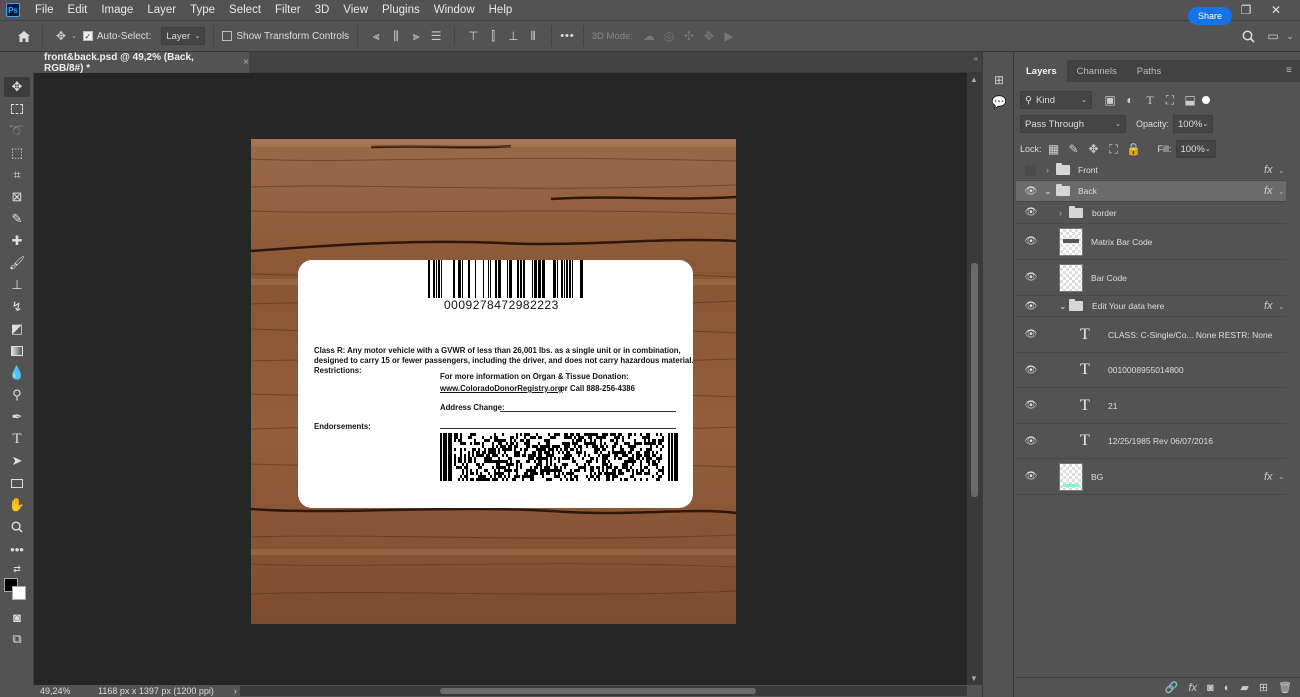  I want to click on new-adjustment-icon: ◐, so click(1227, 688).